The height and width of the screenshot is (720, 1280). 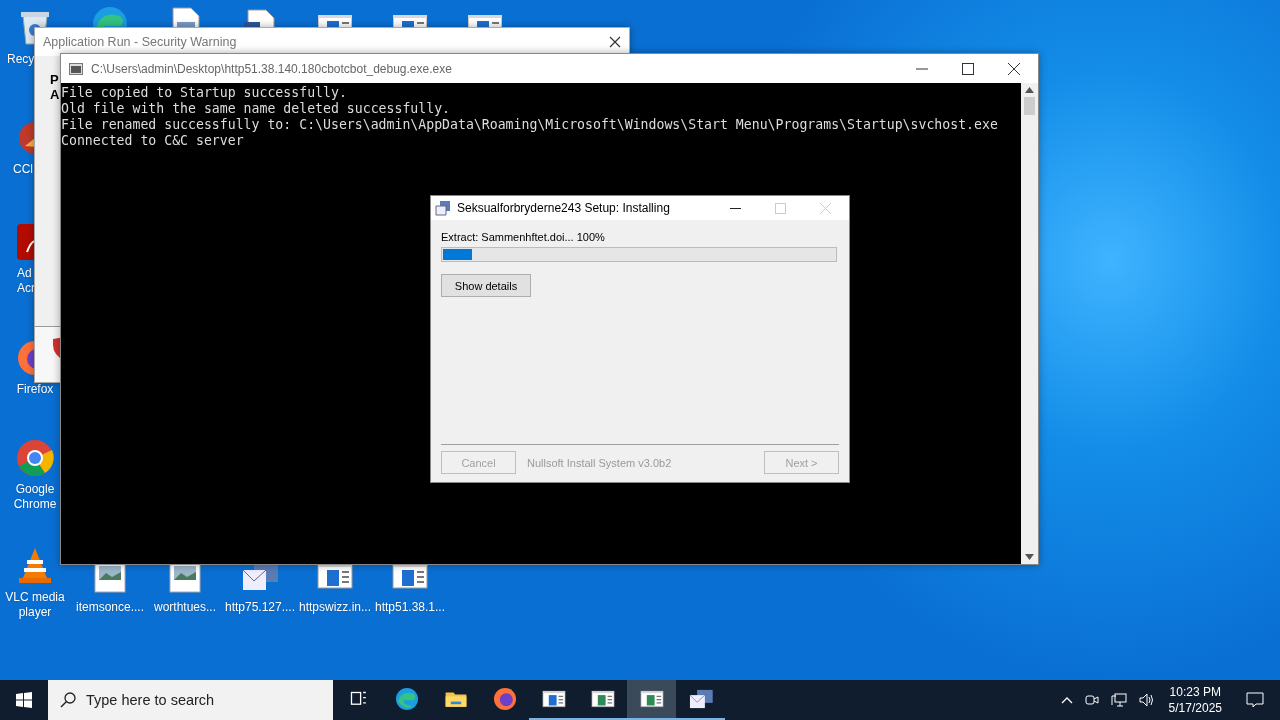 I want to click on windows-icon, so click(x=24, y=700).